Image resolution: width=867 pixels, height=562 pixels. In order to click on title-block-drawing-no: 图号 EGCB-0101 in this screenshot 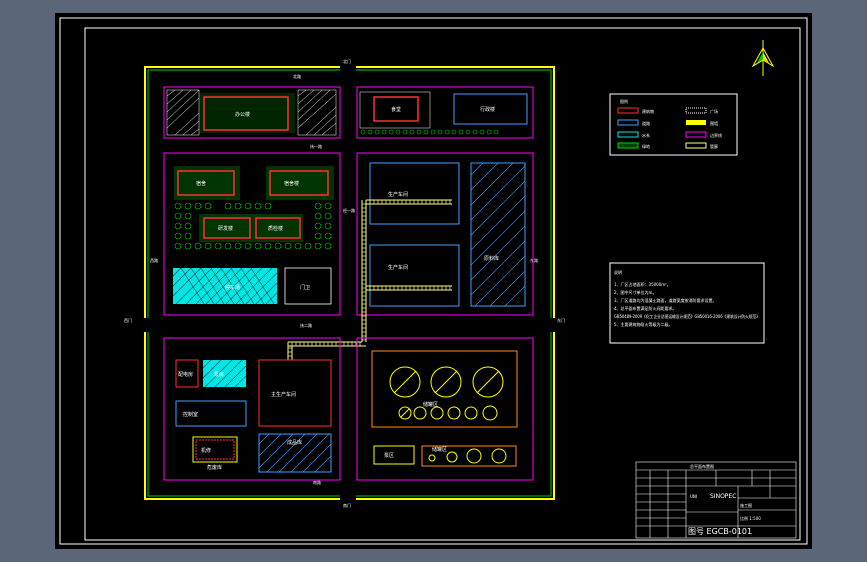, I will do `click(720, 531)`.